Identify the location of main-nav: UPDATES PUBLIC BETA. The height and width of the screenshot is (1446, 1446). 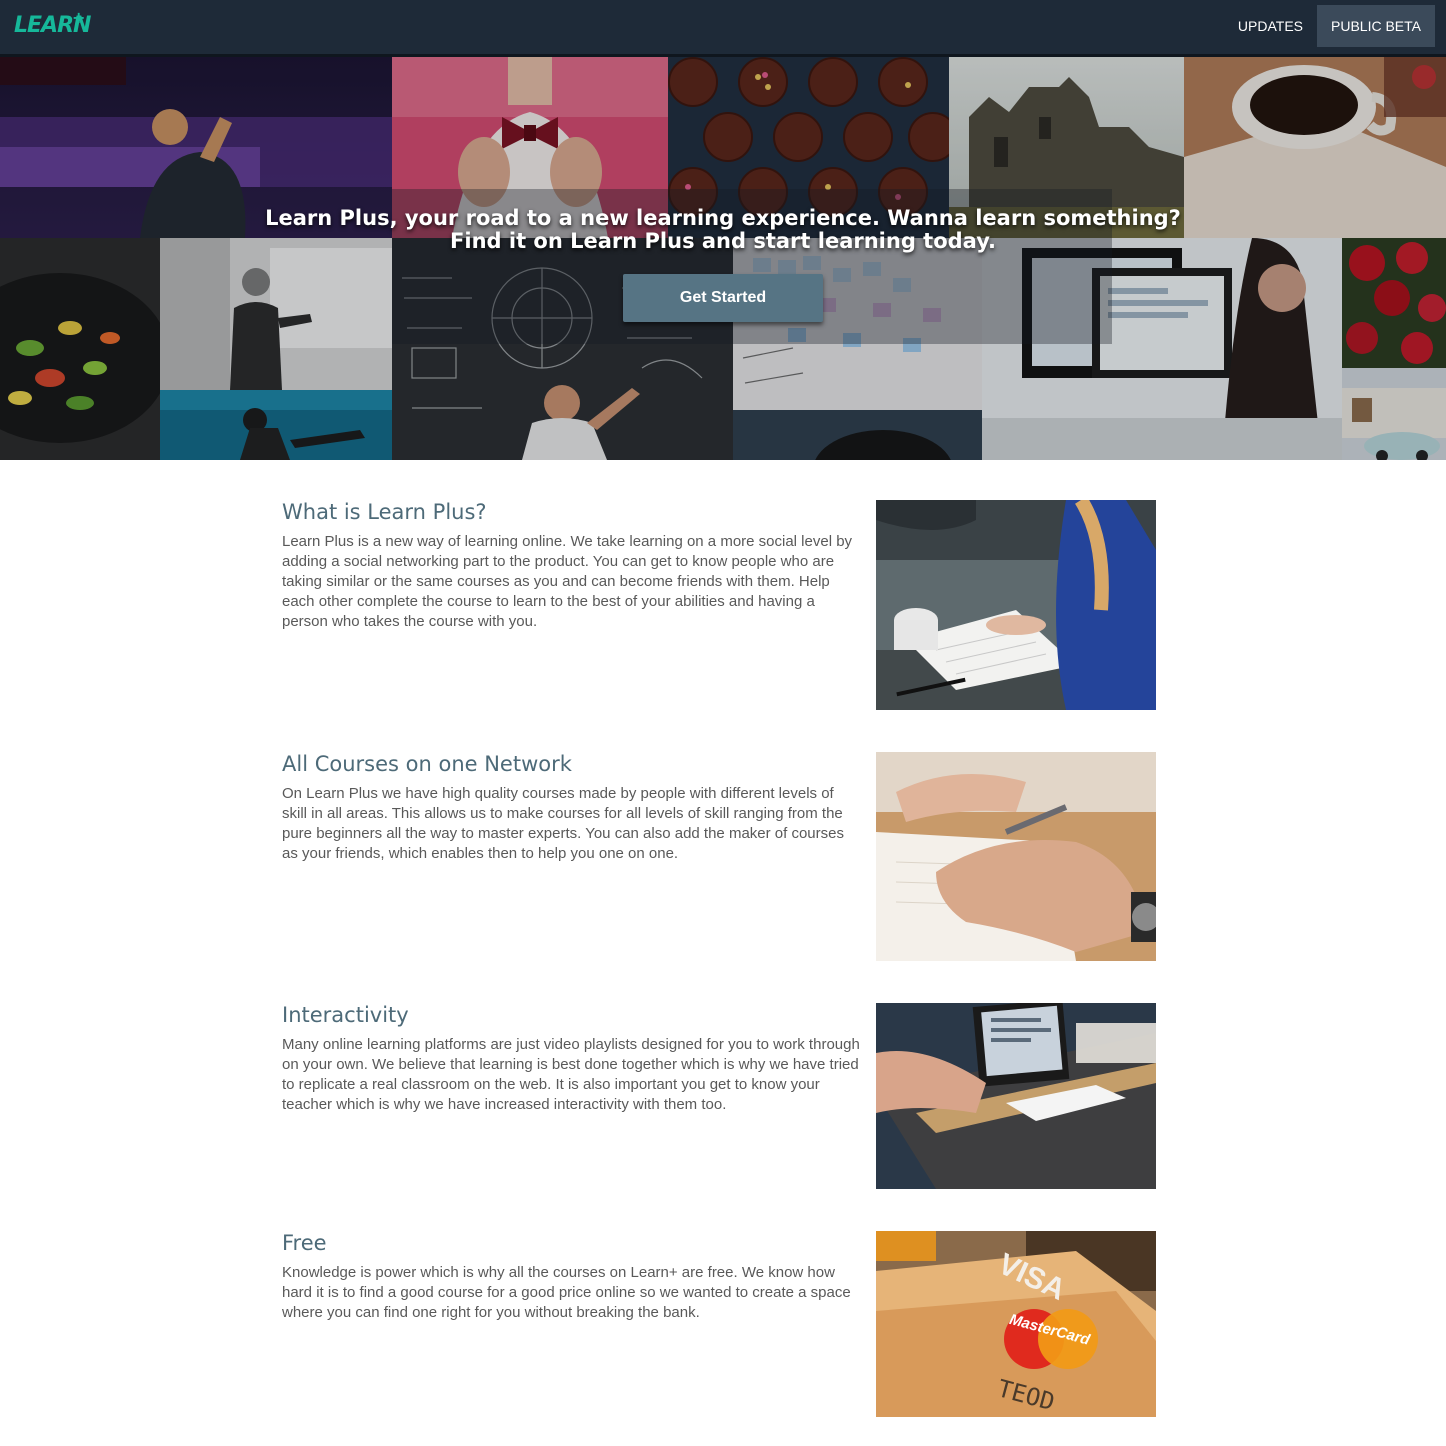
(1329, 26).